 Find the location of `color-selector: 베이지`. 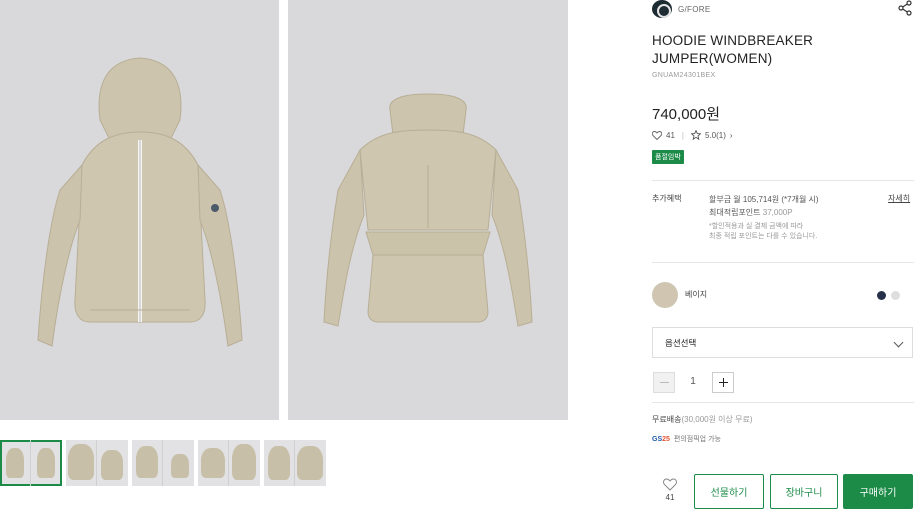

color-selector: 베이지 is located at coordinates (783, 295).